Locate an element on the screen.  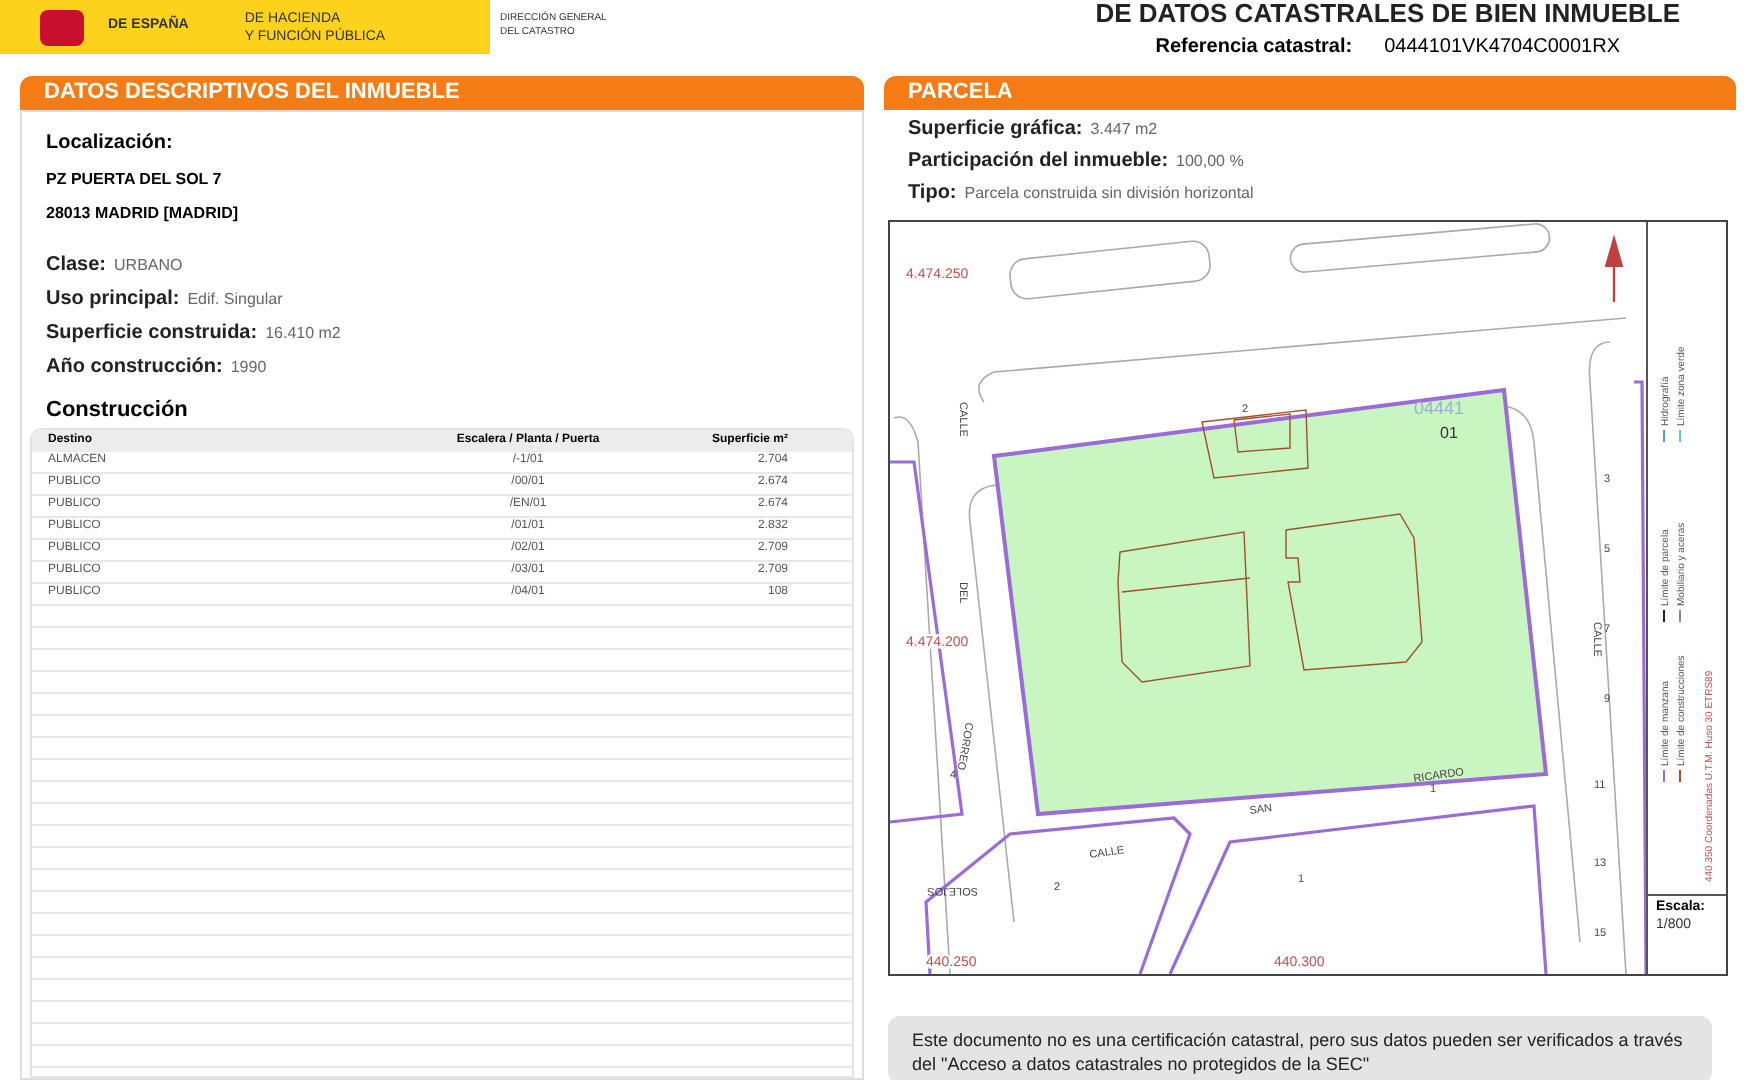
construction-title: Construcción is located at coordinates (118, 411).